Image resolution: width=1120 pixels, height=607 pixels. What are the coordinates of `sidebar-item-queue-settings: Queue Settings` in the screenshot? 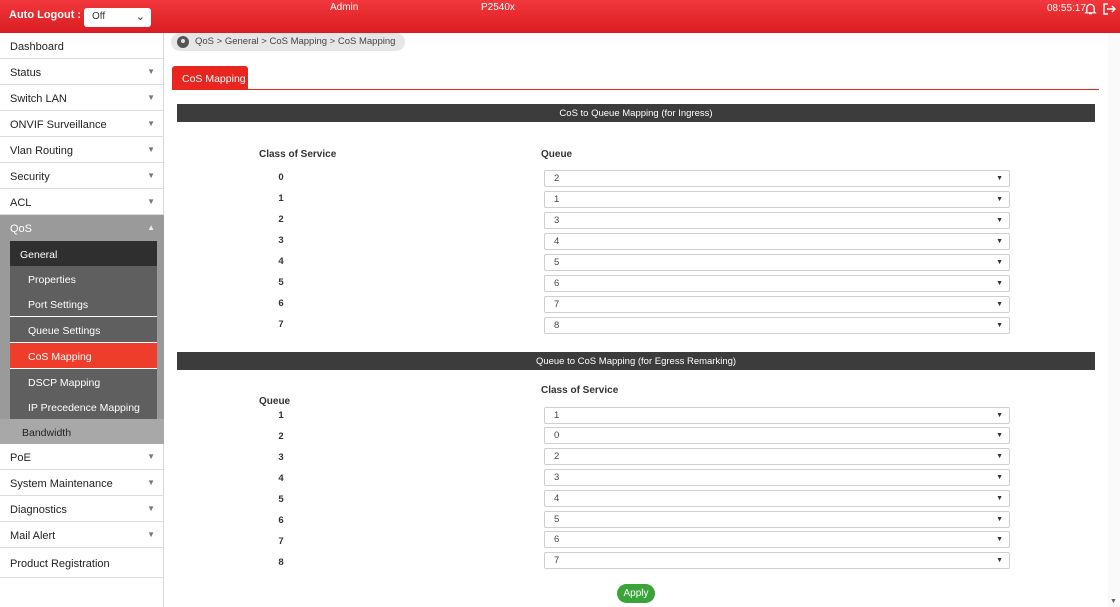 It's located at (83, 329).